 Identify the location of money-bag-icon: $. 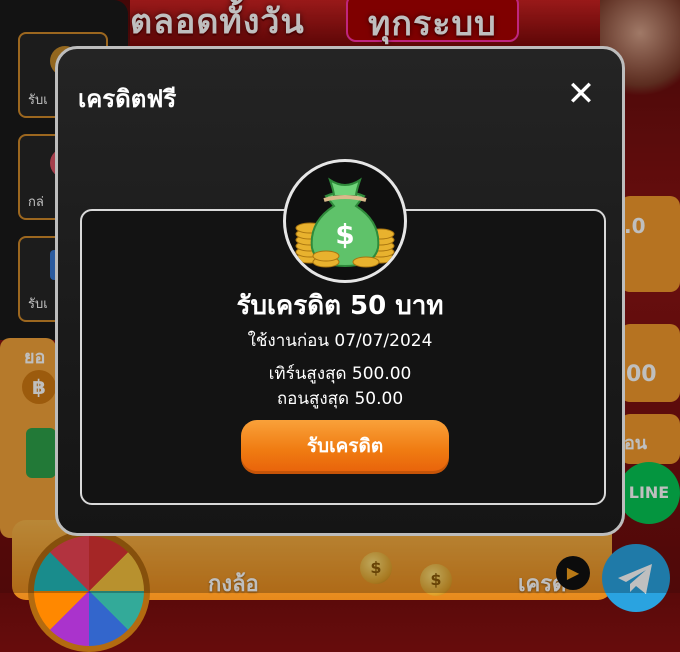
(345, 221).